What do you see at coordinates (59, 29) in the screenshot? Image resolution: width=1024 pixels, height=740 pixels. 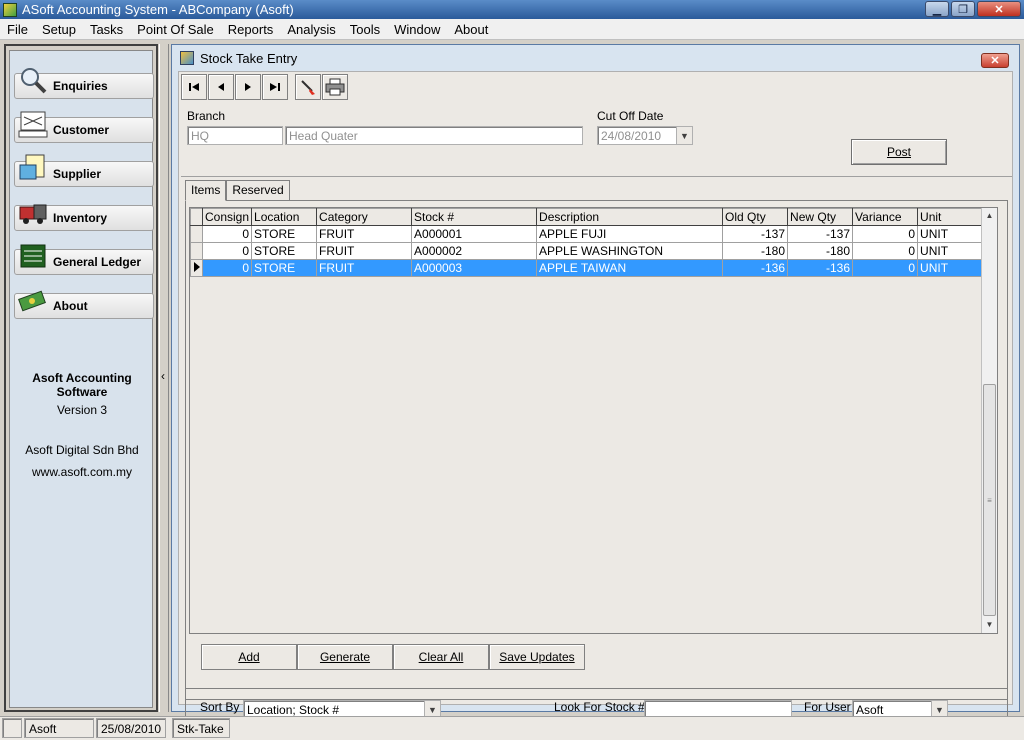 I see `menu-setup: Setup` at bounding box center [59, 29].